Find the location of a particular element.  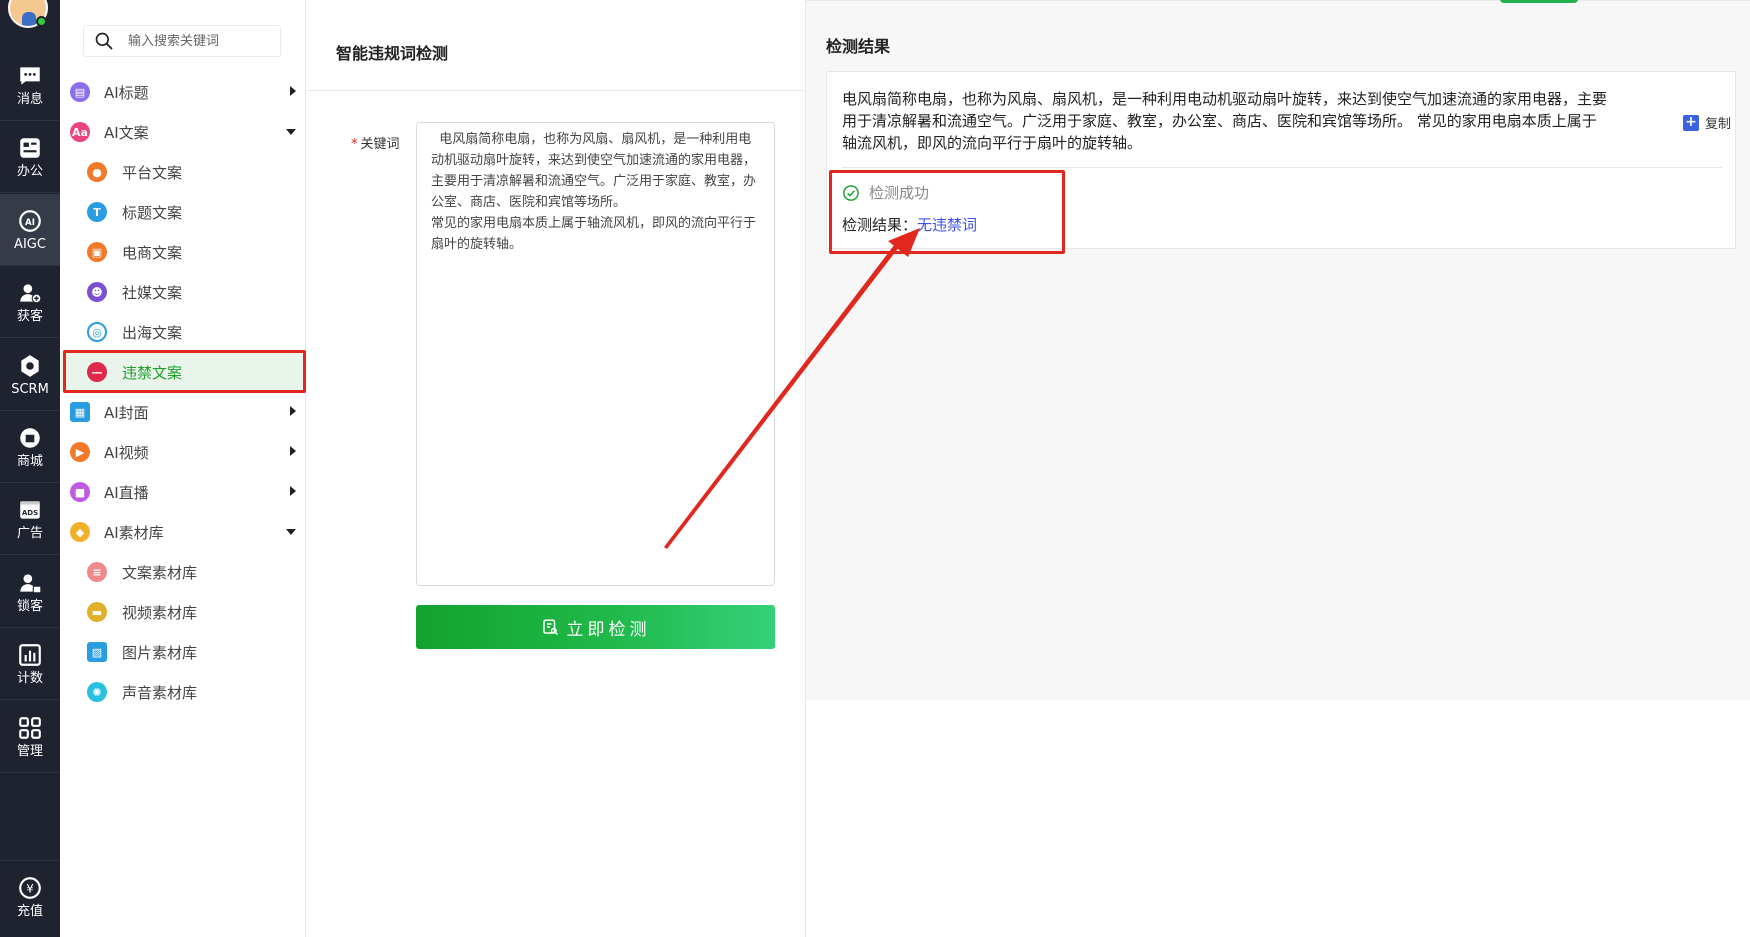

menu-label: 声音素材库 is located at coordinates (160, 692).